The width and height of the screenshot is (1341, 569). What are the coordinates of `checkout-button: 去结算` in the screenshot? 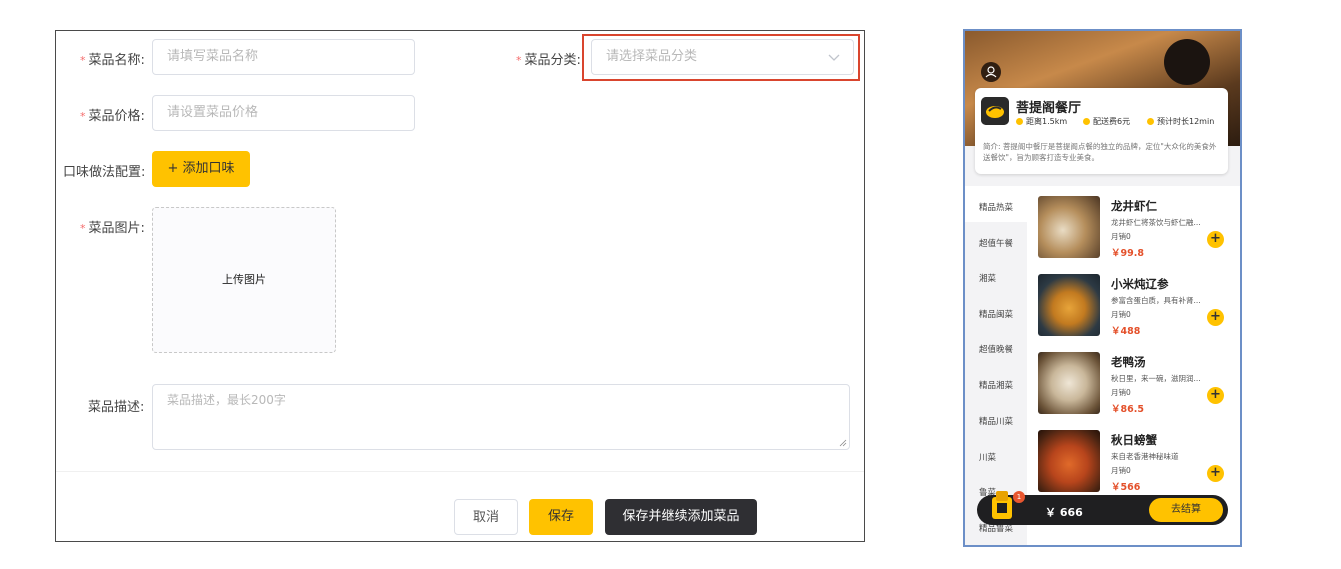 It's located at (1186, 510).